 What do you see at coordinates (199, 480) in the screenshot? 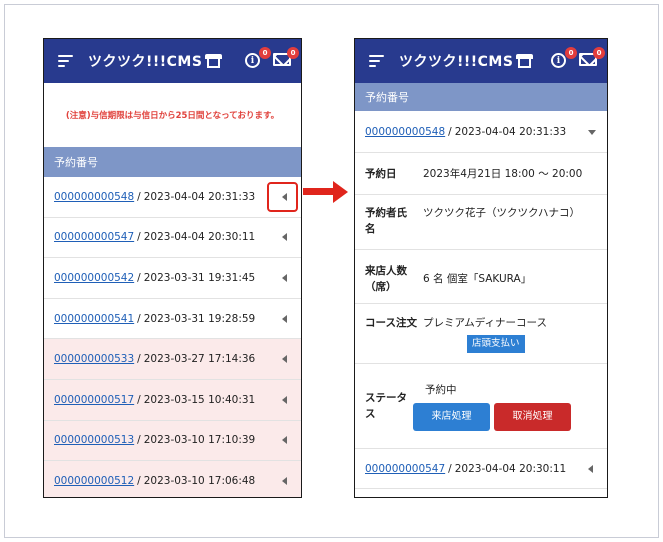
I see `reservation-datetime: 2023-03-10 17:06:48` at bounding box center [199, 480].